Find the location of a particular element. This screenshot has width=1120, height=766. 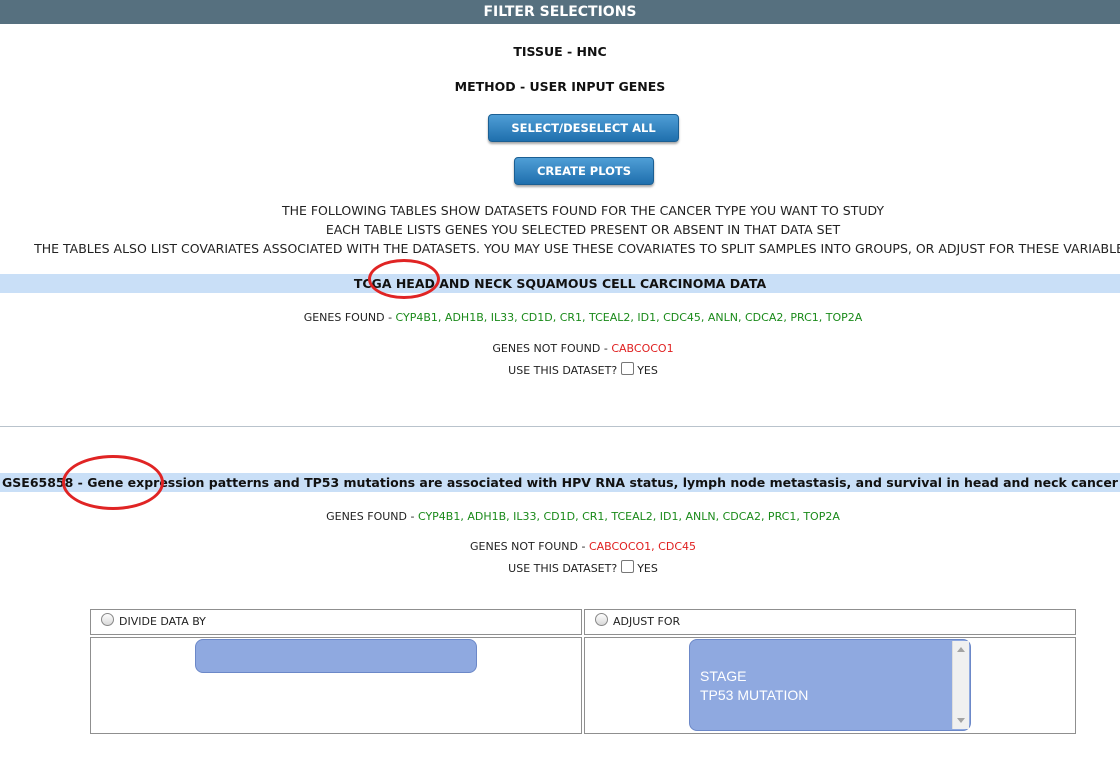

adjust-for-cell: STAGE TP53 MUTATION is located at coordinates (830, 685).